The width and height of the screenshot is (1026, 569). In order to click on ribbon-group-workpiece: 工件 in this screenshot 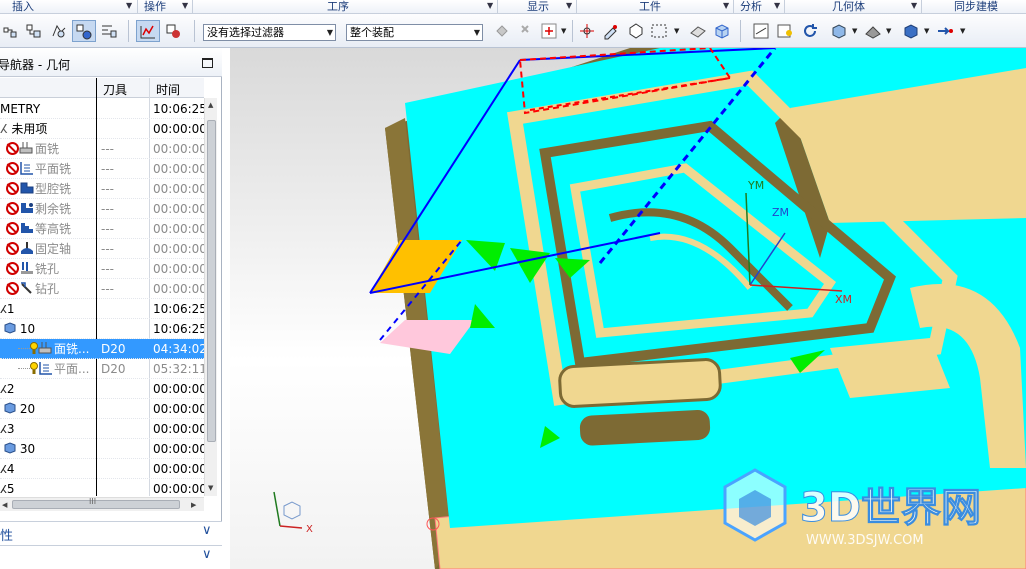, I will do `click(650, 7)`.